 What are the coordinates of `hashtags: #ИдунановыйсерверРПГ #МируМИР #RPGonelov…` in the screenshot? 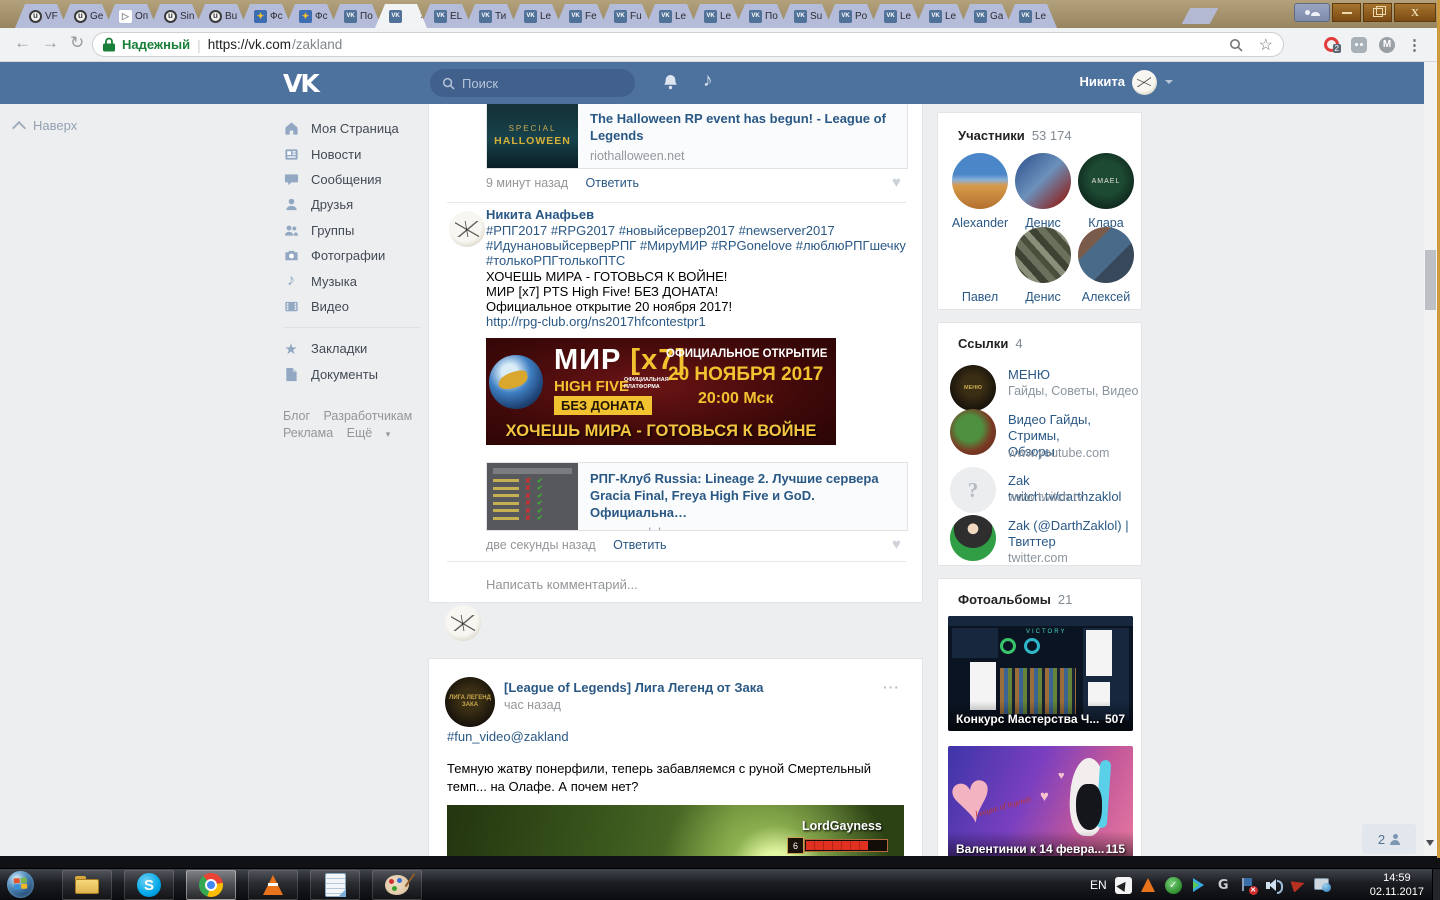 It's located at (696, 245).